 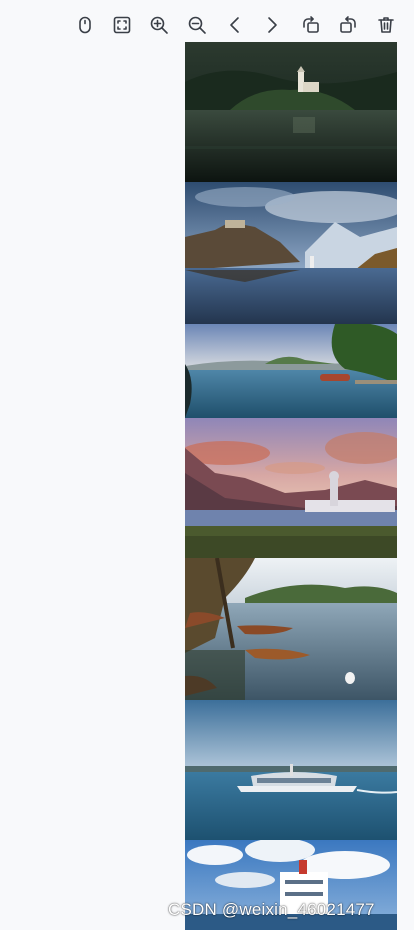 I want to click on fullscreen-icon, so click(x=122, y=25).